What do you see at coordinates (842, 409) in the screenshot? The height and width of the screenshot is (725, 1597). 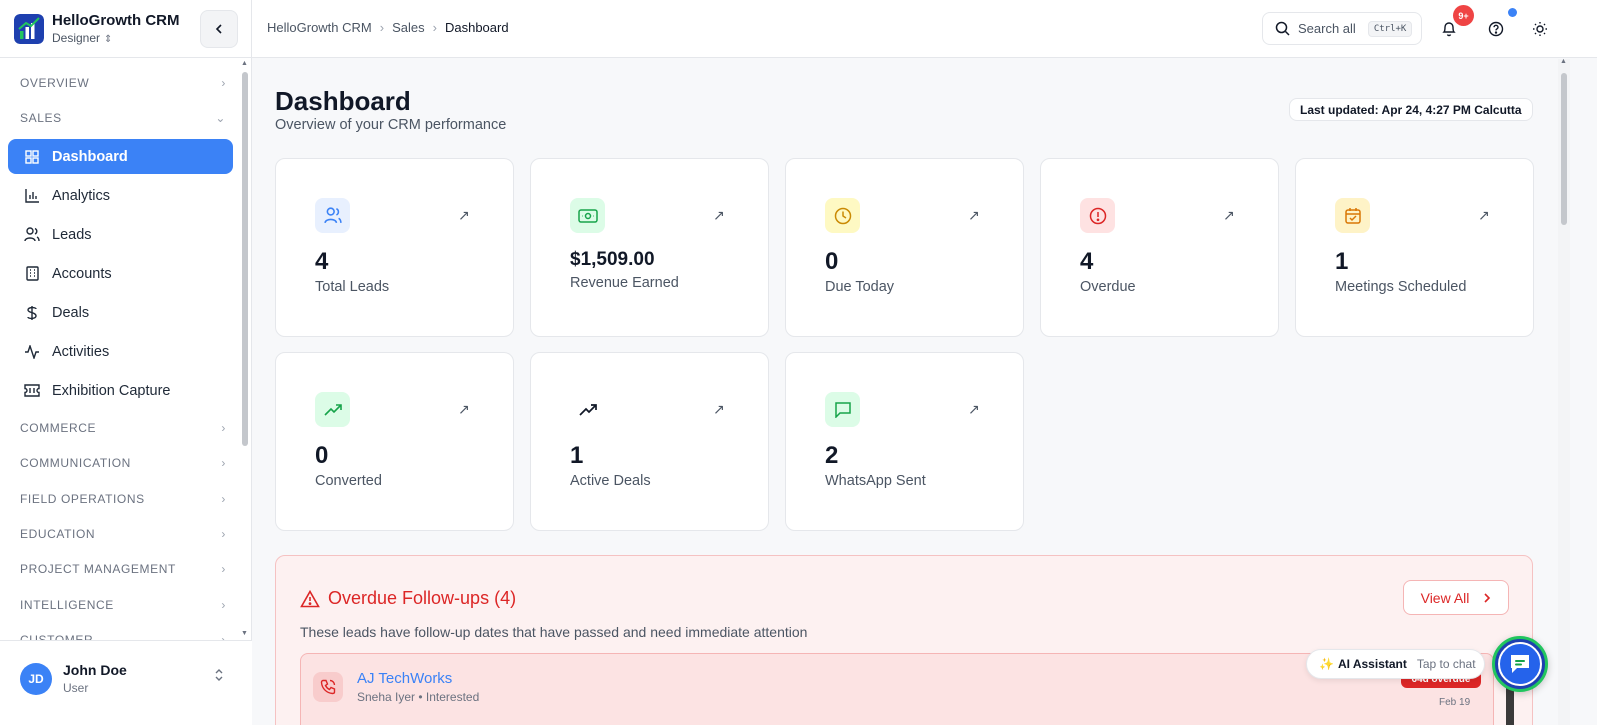 I see `message-square-icon` at bounding box center [842, 409].